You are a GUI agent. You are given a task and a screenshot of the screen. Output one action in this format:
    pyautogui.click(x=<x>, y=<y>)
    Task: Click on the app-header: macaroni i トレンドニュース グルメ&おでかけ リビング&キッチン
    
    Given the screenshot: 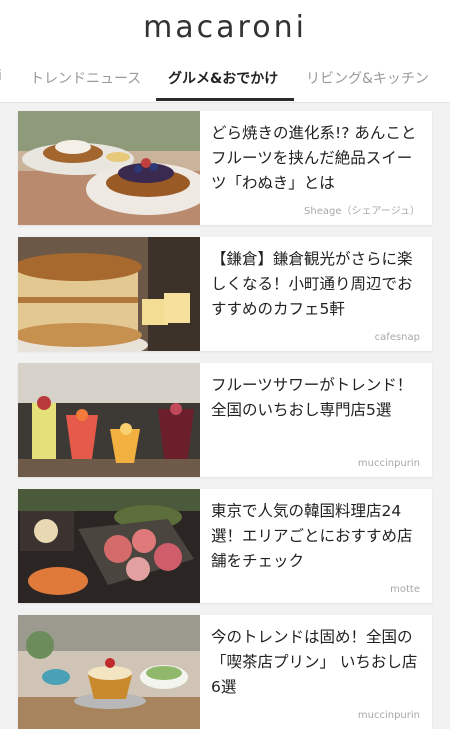 What is the action you would take?
    pyautogui.click(x=225, y=51)
    